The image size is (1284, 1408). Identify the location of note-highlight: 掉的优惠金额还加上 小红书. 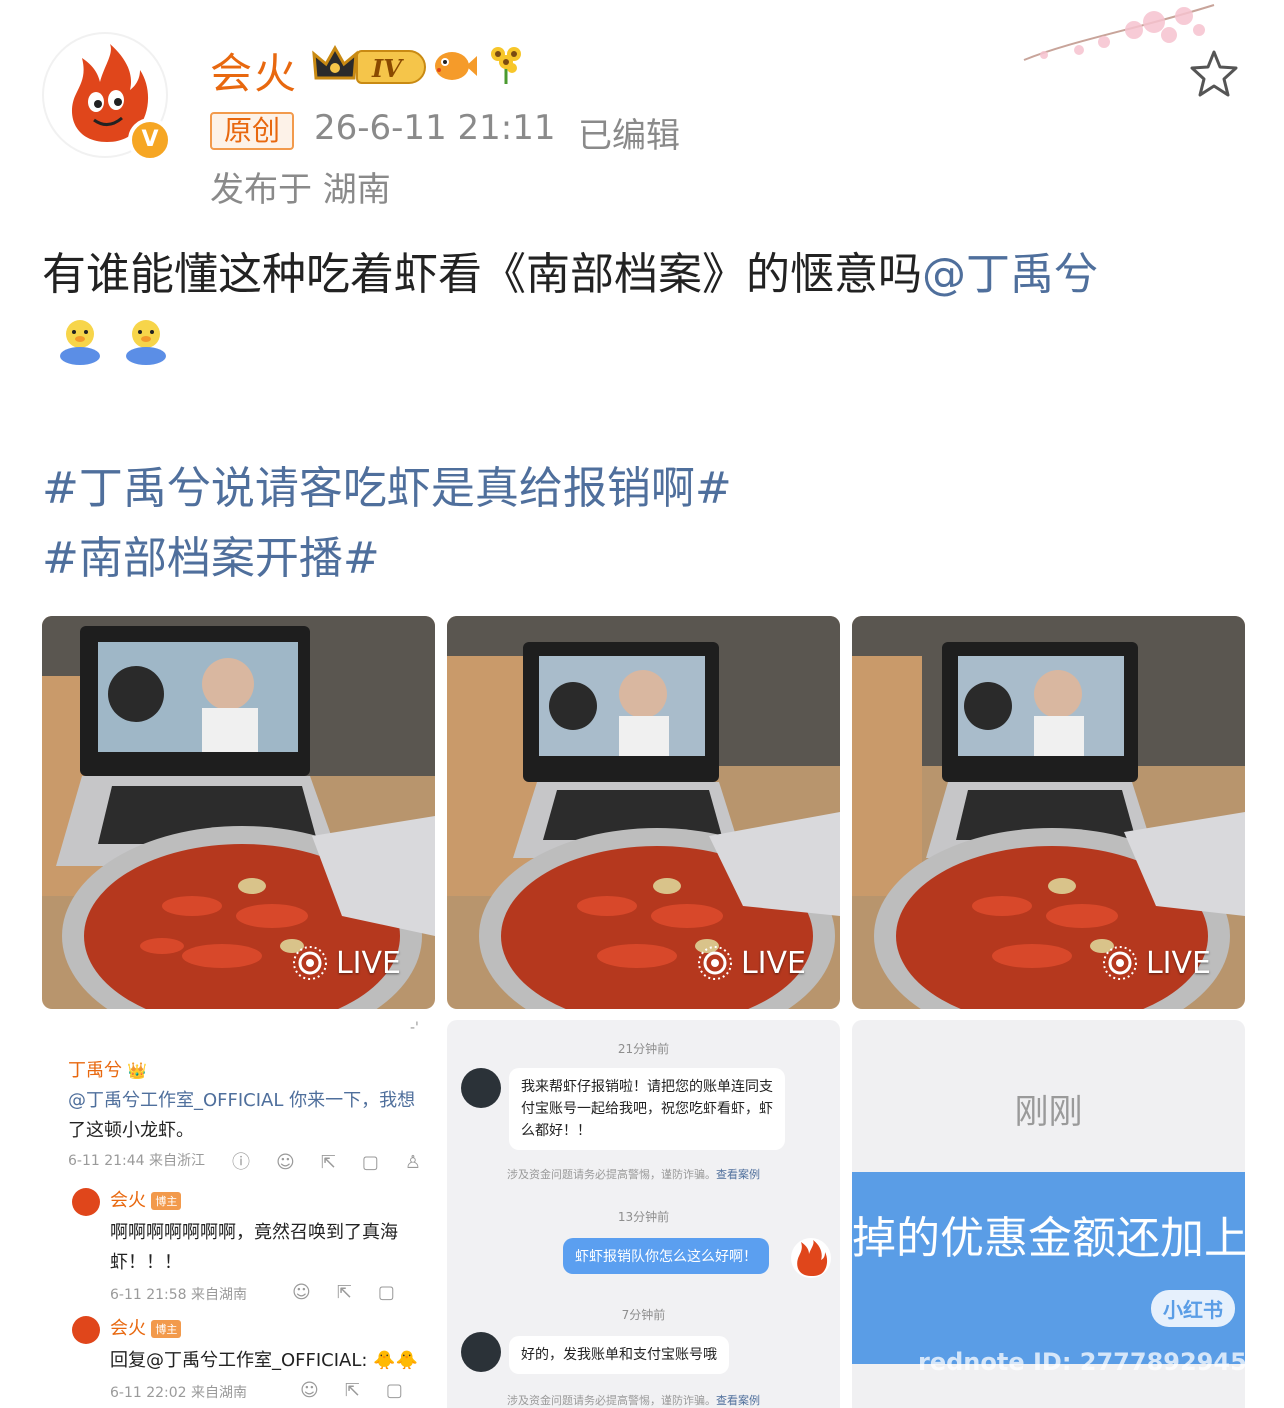
(1048, 1268).